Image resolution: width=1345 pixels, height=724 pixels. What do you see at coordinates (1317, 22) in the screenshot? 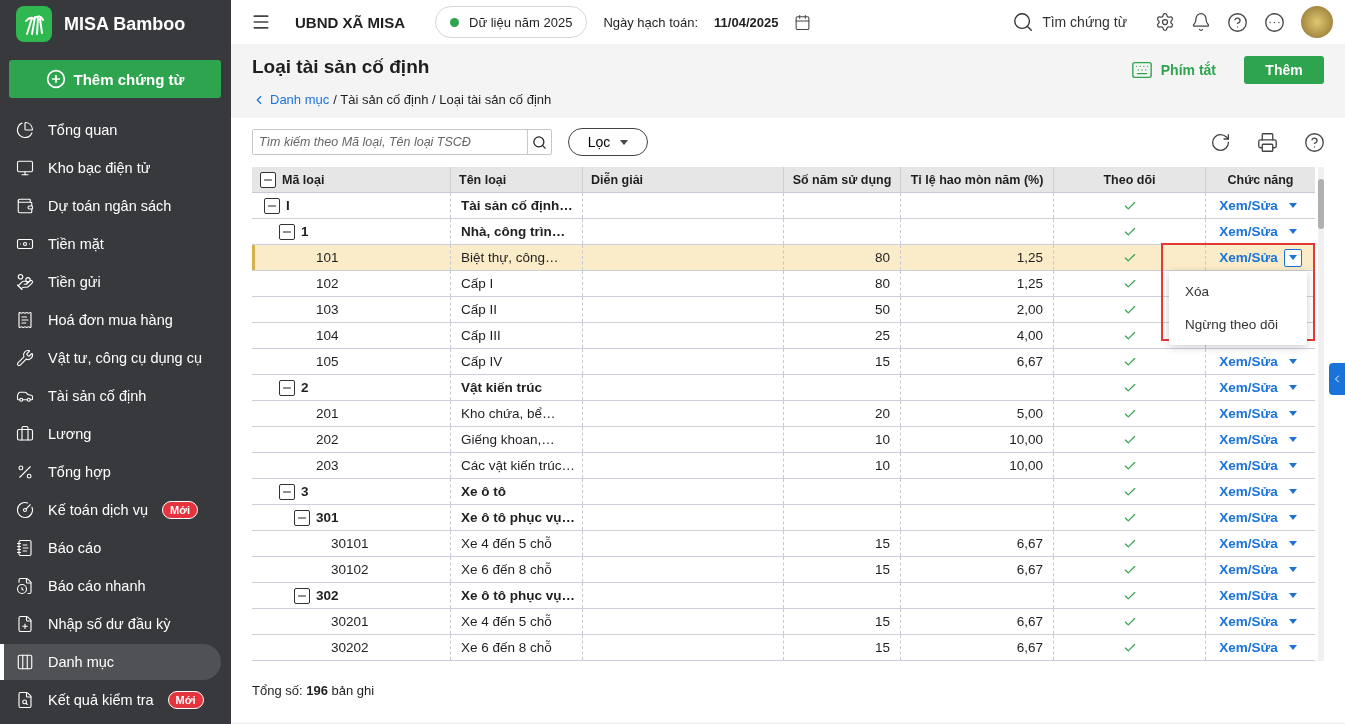
I see `avatar` at bounding box center [1317, 22].